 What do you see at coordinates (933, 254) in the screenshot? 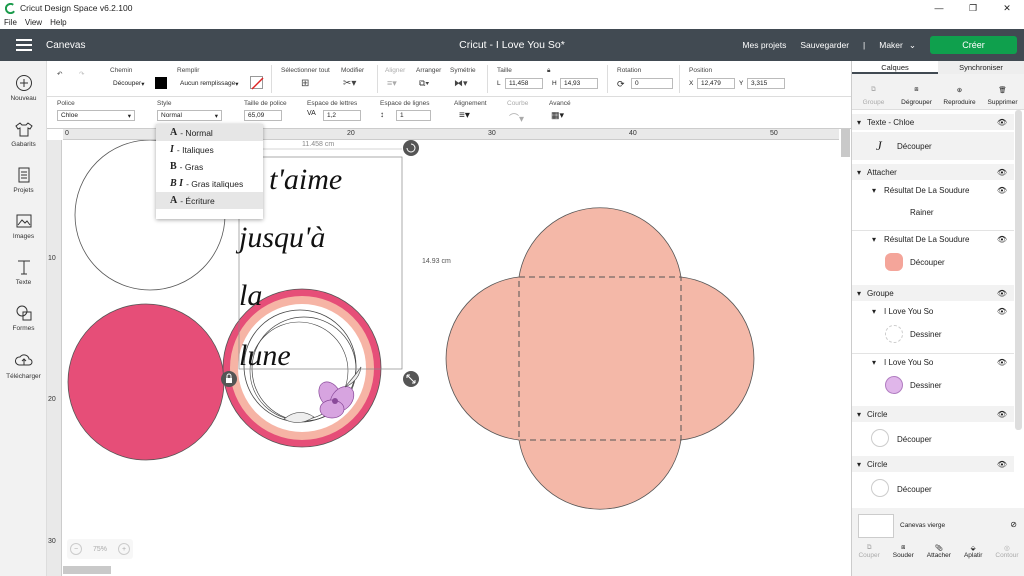
I see `layer-item: ▾ Résultat De La Soudure 👁︎ Découper` at bounding box center [933, 254].